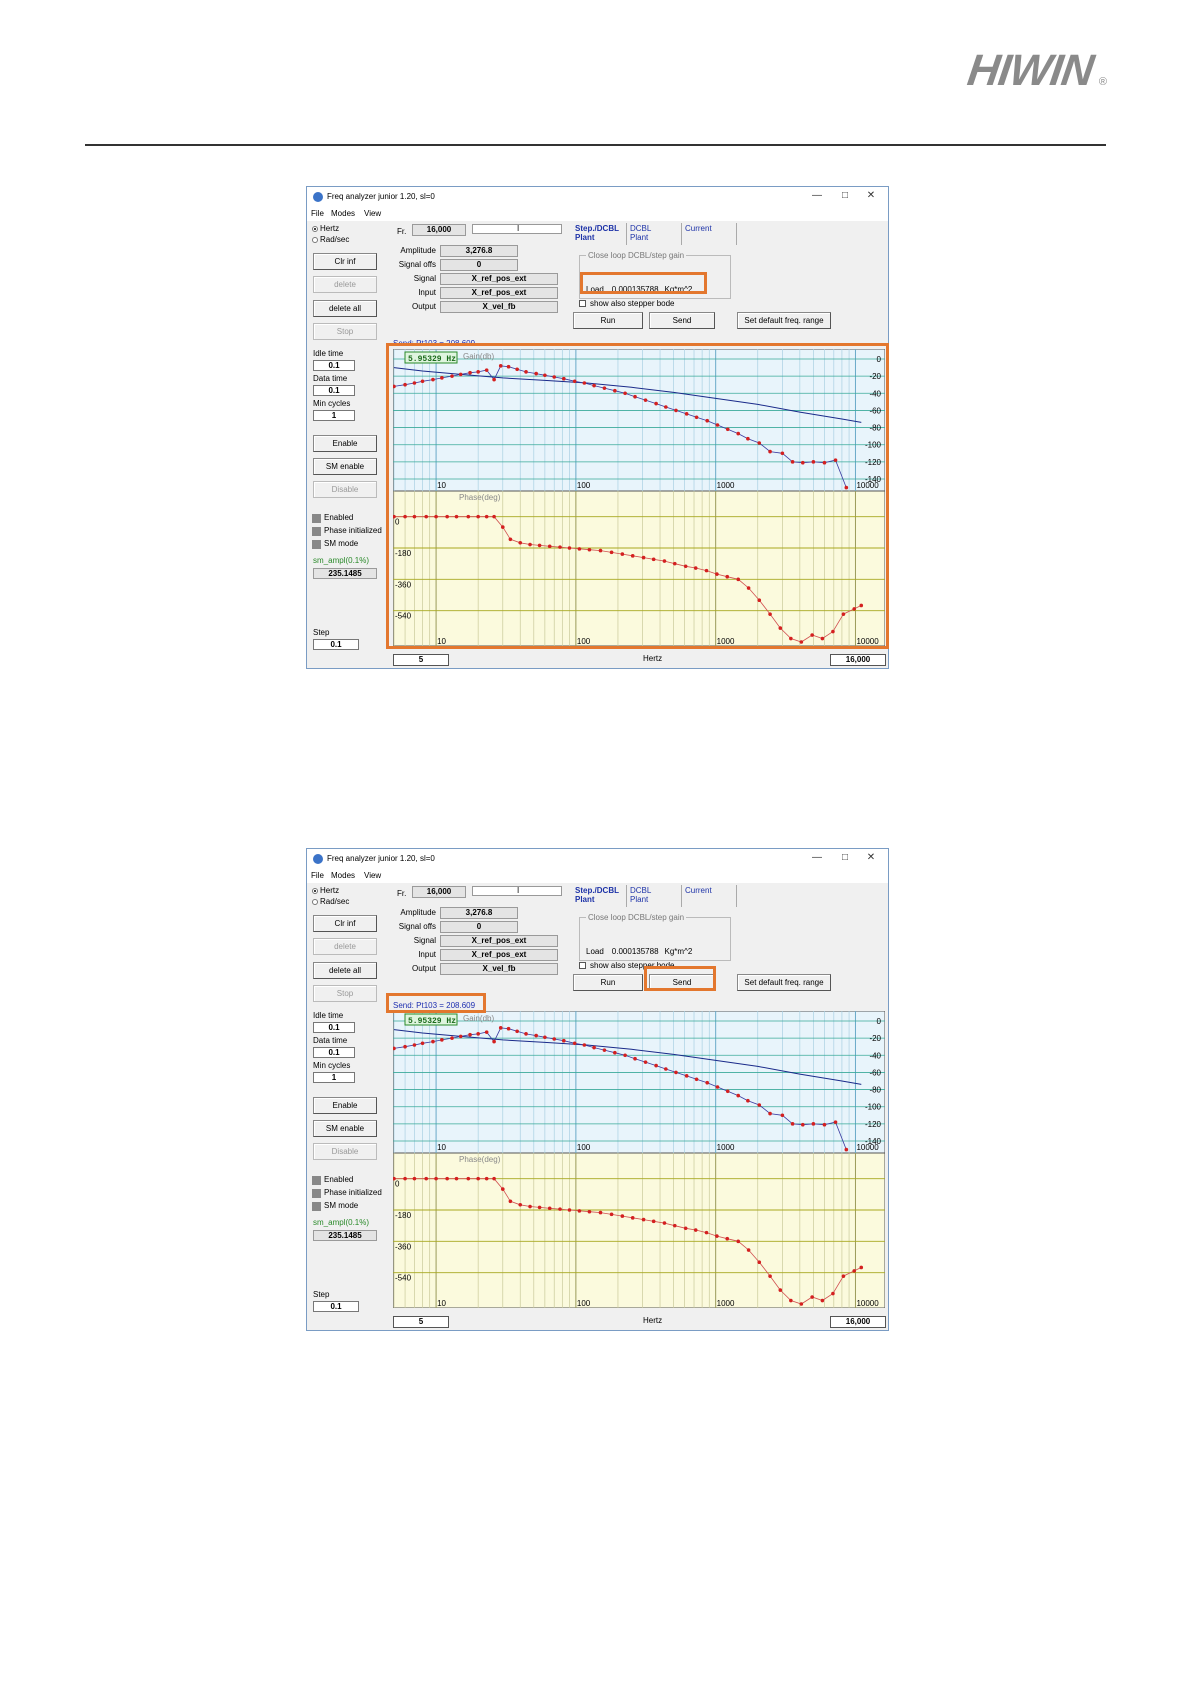 The image size is (1191, 1684). I want to click on tab-line1: Current, so click(698, 890).